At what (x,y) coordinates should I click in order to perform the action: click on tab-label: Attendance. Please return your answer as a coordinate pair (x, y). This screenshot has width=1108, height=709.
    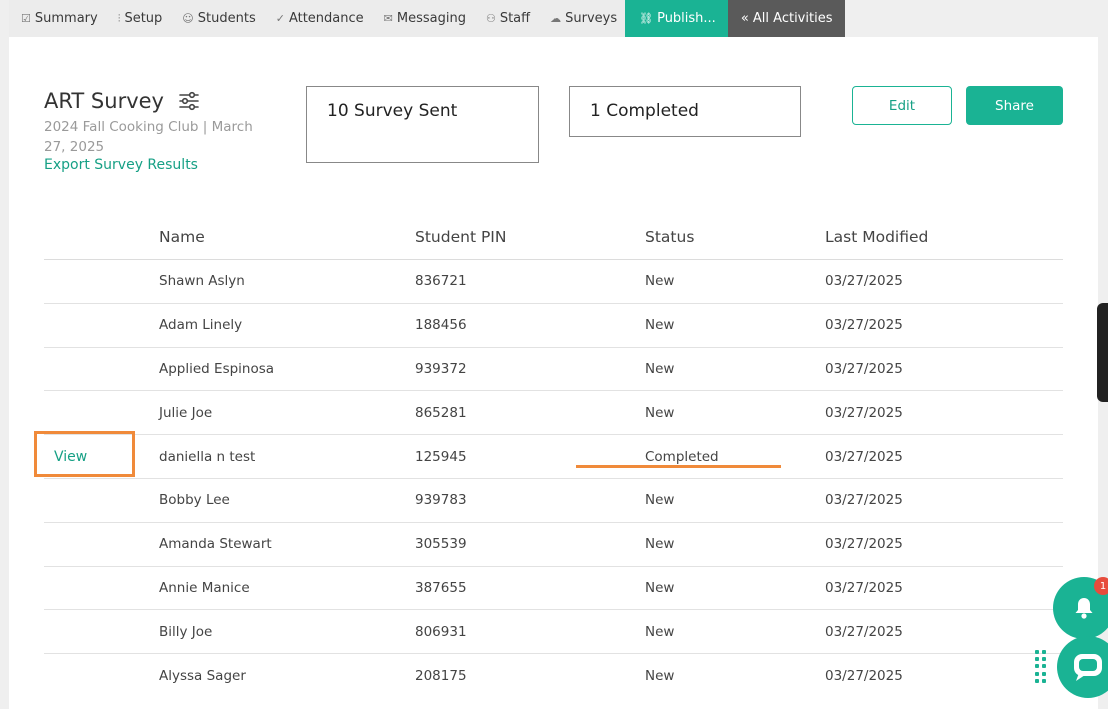
    Looking at the image, I should click on (326, 18).